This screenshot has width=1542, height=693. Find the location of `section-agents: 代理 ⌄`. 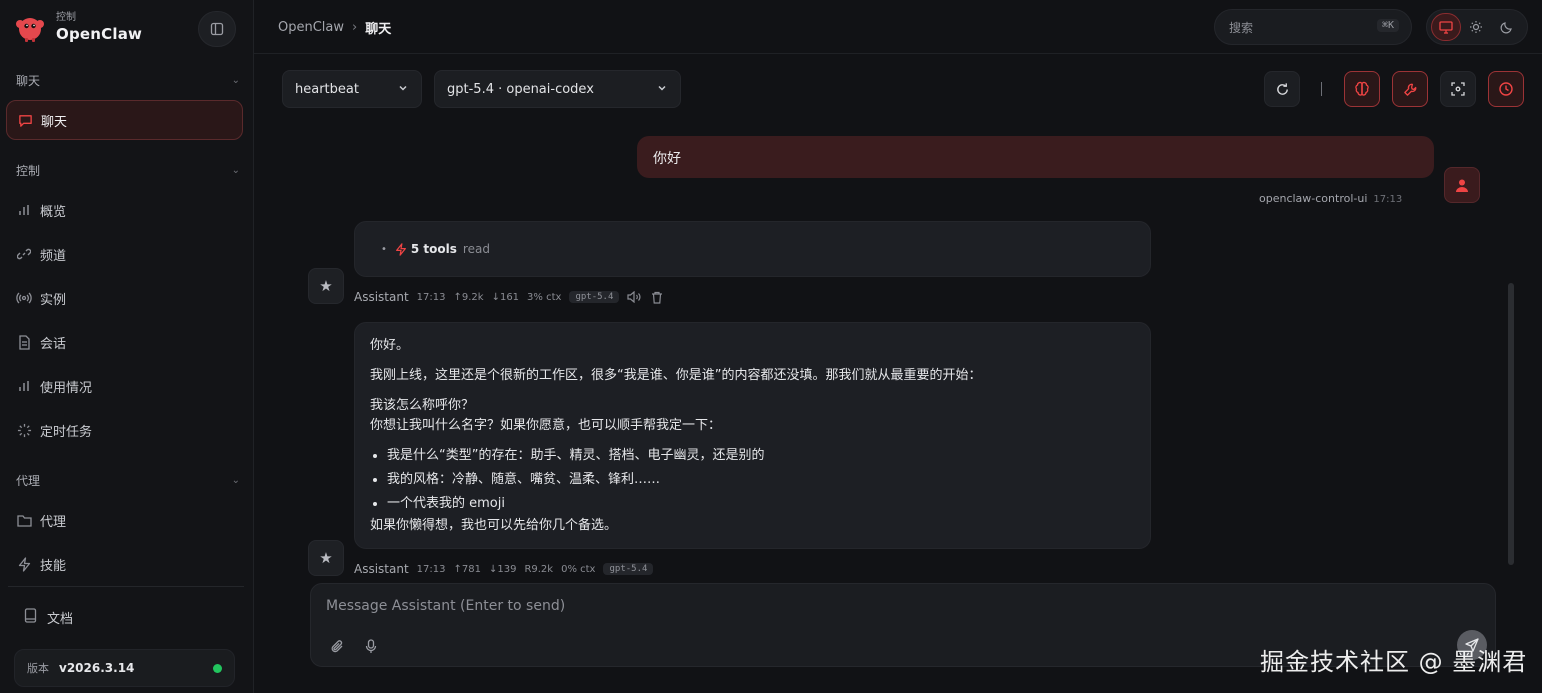

section-agents: 代理 ⌄ is located at coordinates (128, 480).